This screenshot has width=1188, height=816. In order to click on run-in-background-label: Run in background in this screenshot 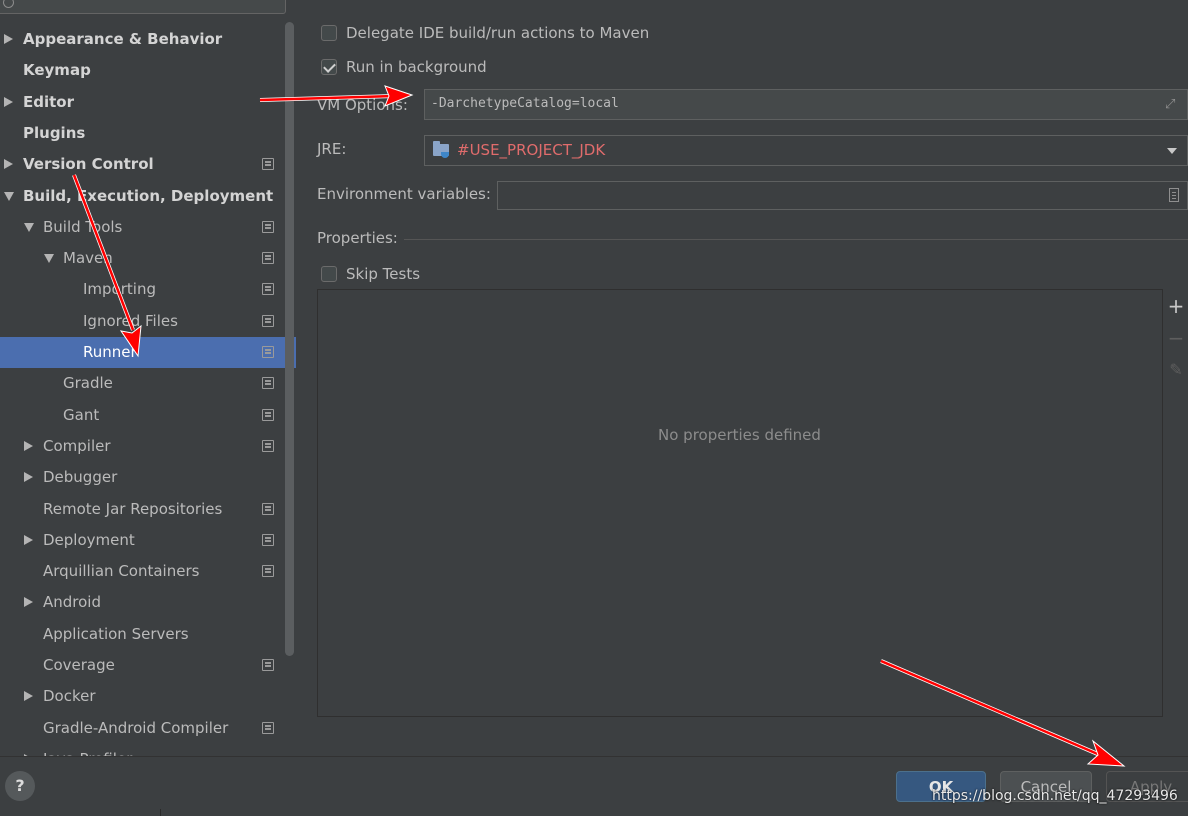, I will do `click(416, 67)`.